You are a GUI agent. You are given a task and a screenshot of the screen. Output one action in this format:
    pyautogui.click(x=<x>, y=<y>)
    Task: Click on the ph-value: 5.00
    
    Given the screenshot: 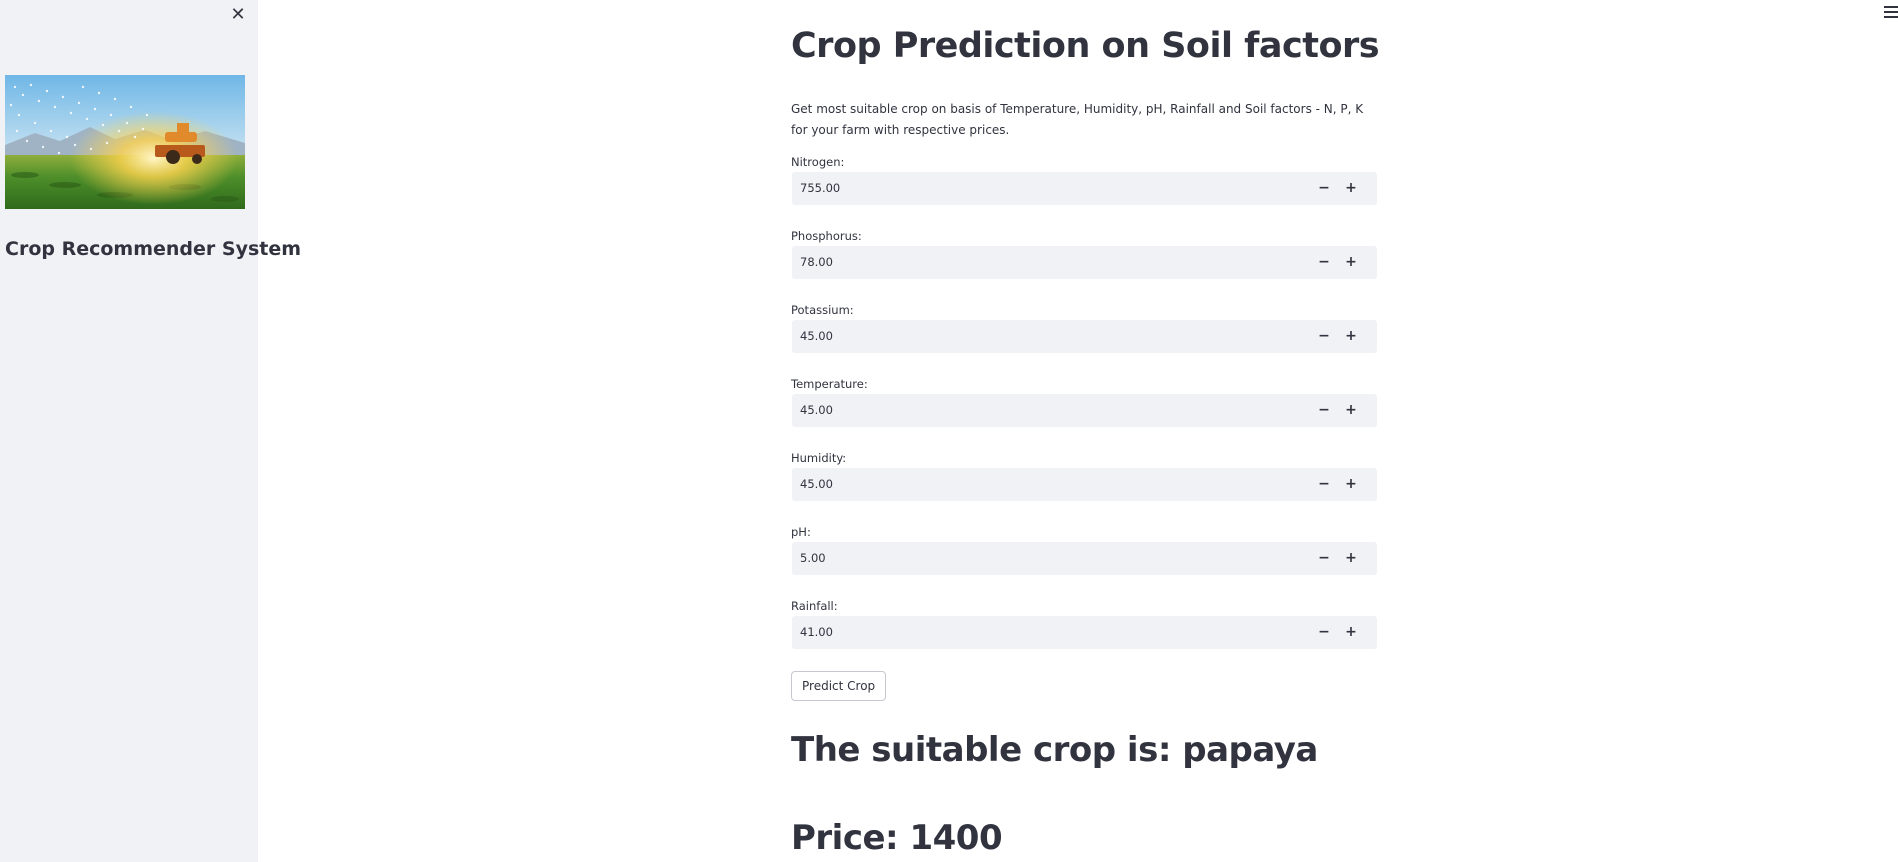 What is the action you would take?
    pyautogui.click(x=813, y=558)
    